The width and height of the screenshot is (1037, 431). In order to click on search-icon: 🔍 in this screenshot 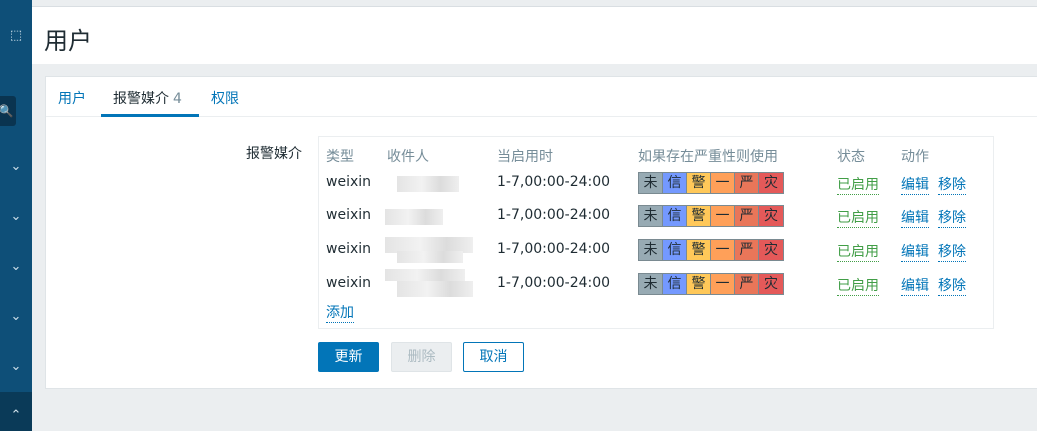, I will do `click(7, 111)`.